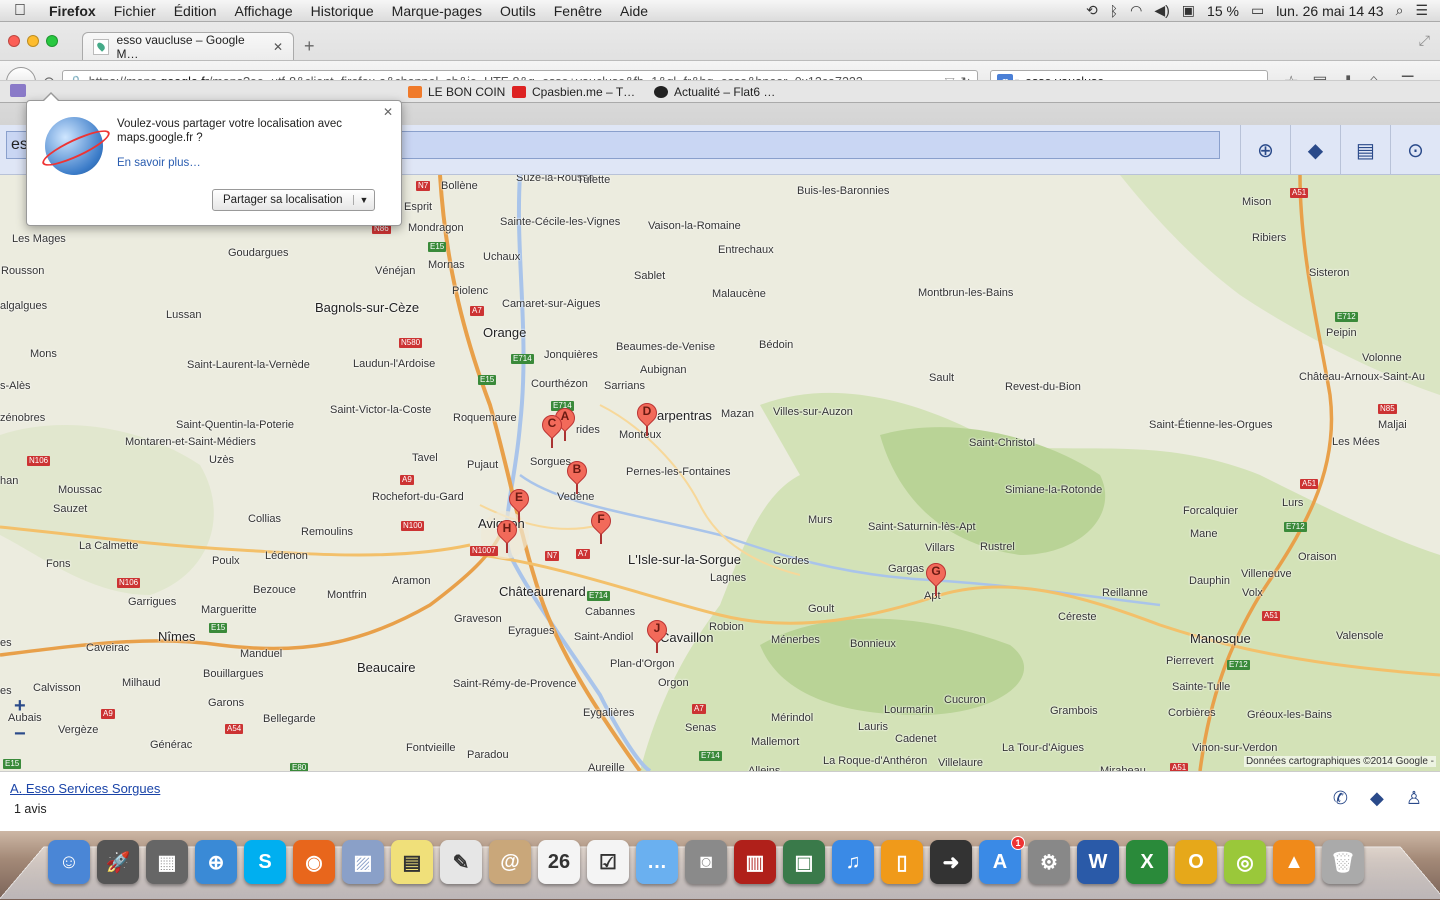  I want to click on town-label: Bezouce, so click(274, 590).